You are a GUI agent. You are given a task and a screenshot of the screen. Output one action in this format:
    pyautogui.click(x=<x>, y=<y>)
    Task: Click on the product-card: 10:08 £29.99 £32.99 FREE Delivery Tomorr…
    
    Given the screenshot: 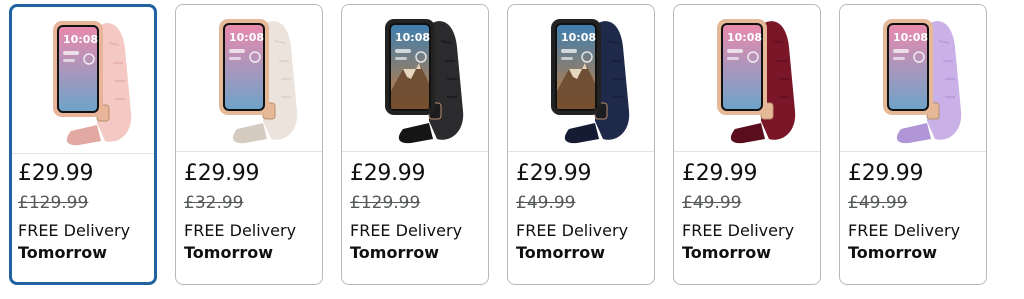 What is the action you would take?
    pyautogui.click(x=249, y=144)
    